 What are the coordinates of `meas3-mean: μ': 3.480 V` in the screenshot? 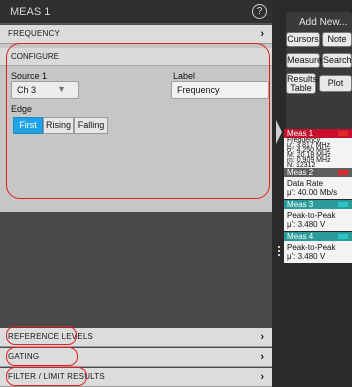 It's located at (306, 224).